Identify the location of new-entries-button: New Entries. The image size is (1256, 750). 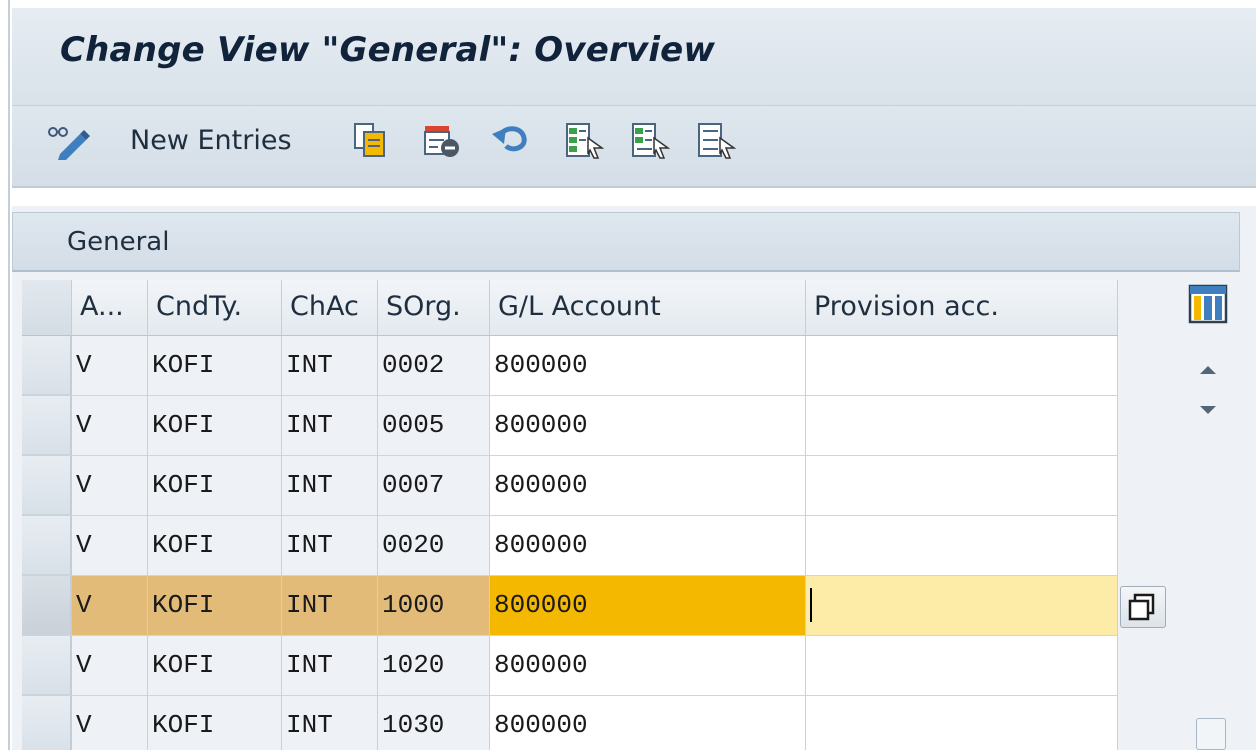
(211, 140).